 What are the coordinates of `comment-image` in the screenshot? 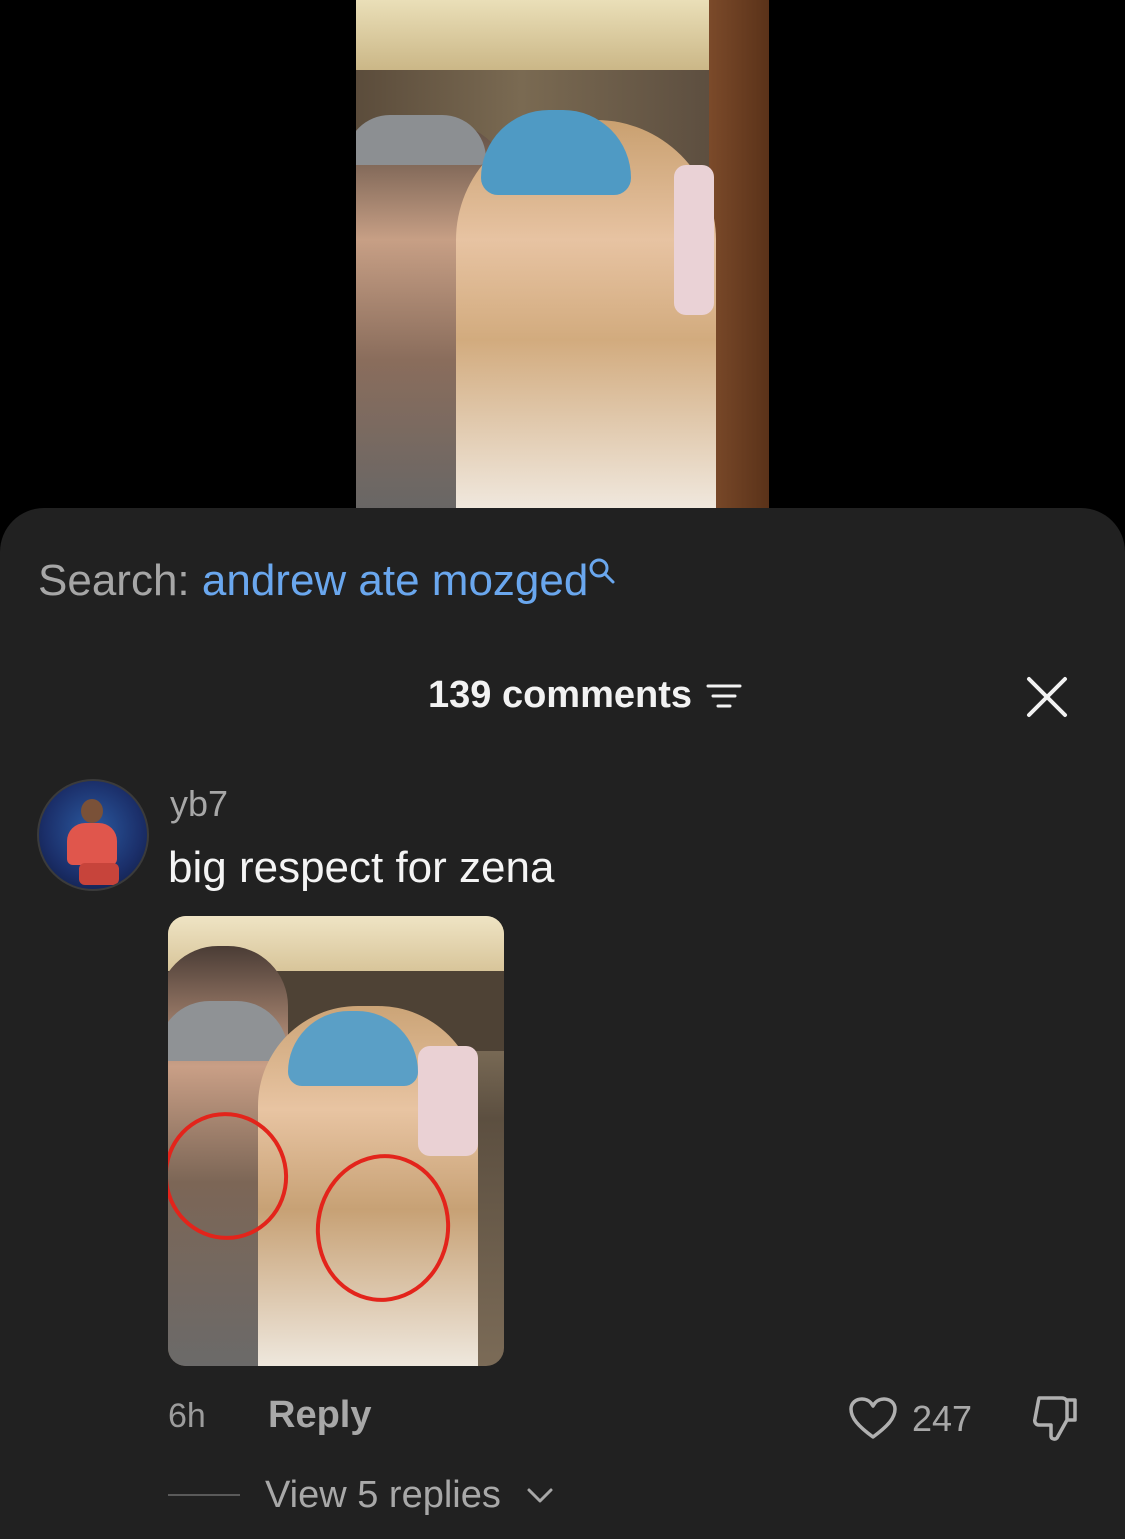 It's located at (336, 1141).